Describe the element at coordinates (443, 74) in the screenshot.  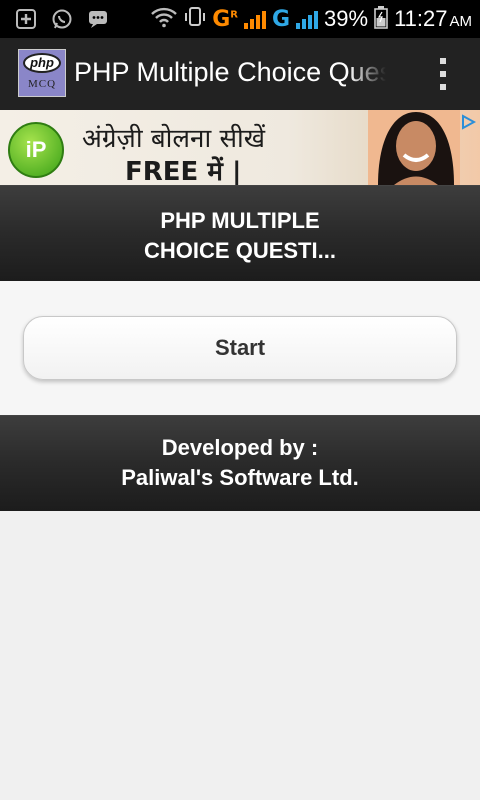
I see `overflow-menu-icon` at that location.